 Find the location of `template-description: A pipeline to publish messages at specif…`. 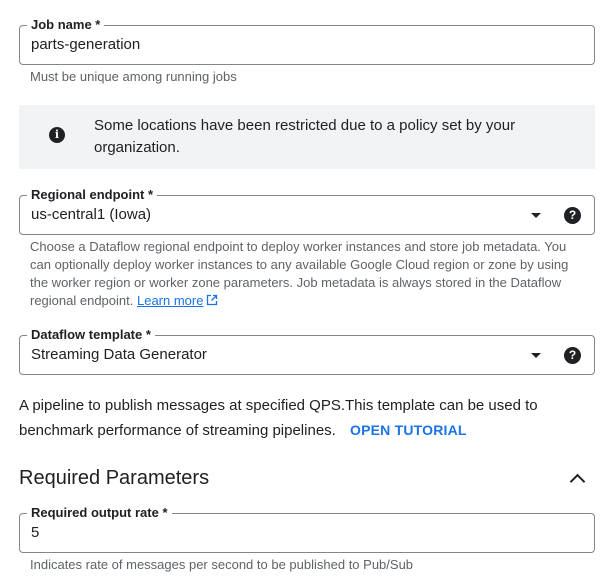

template-description: A pipeline to publish messages at specif… is located at coordinates (299, 418).